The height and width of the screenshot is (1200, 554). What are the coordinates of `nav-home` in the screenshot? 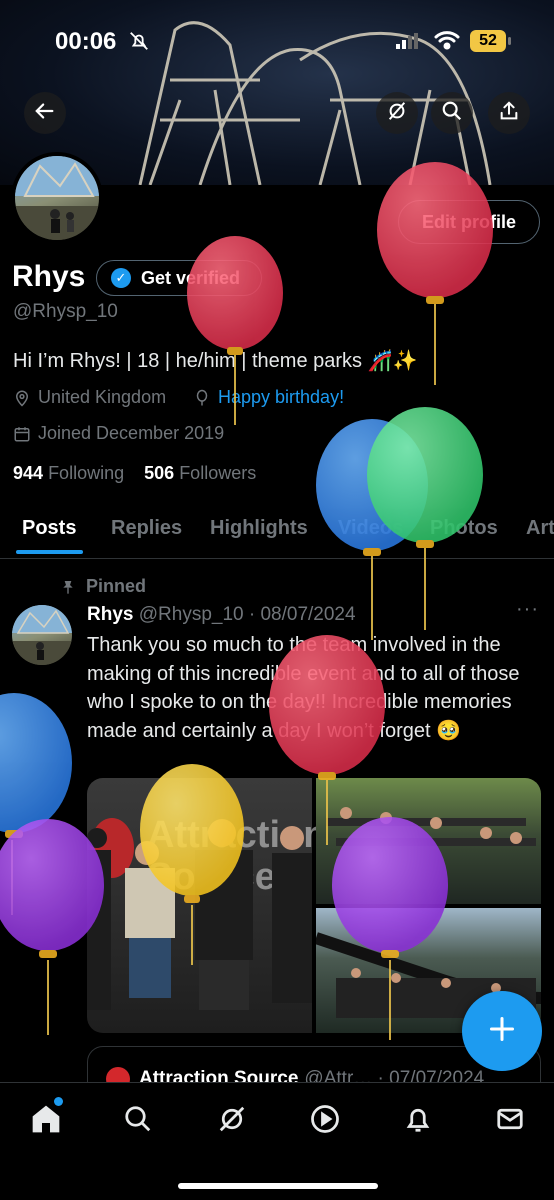 It's located at (46, 1121).